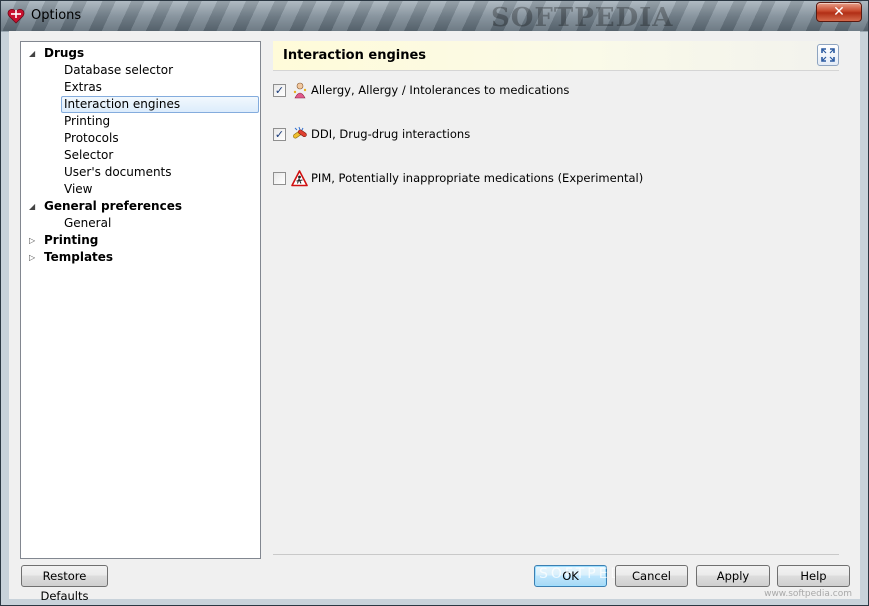  Describe the element at coordinates (88, 223) in the screenshot. I see `tree-item-label: General` at that location.